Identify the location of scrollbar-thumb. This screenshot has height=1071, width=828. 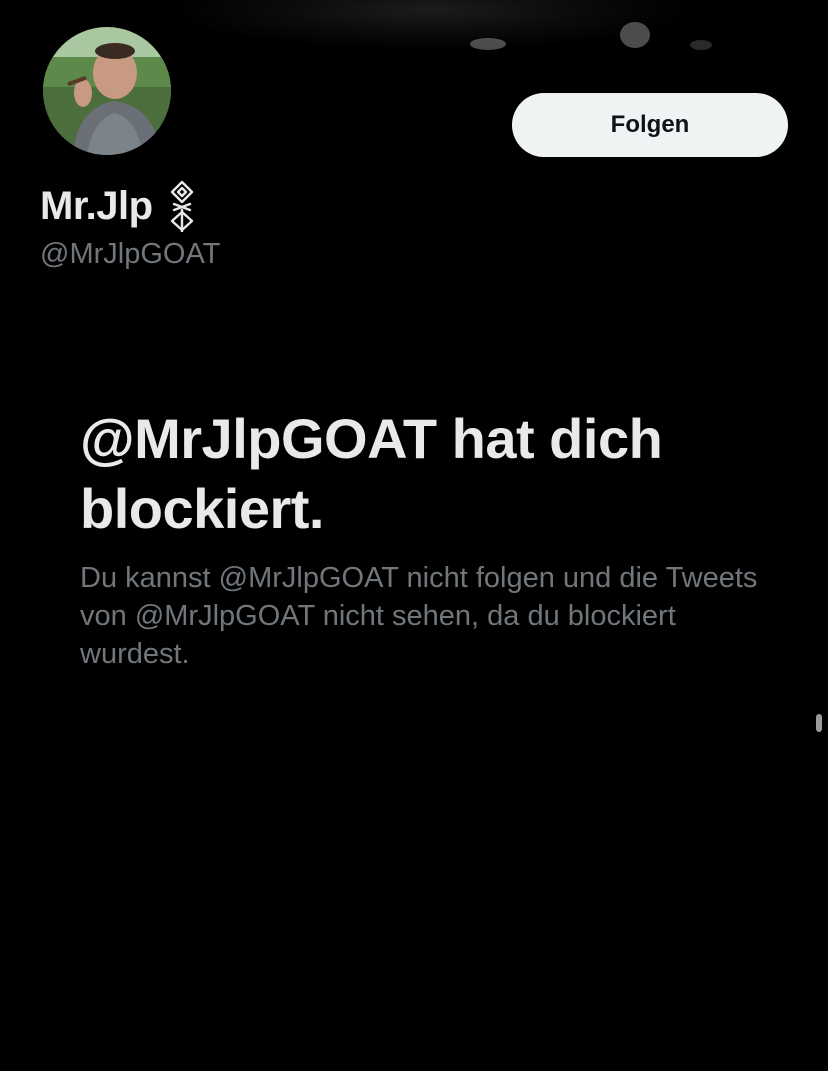
(819, 723).